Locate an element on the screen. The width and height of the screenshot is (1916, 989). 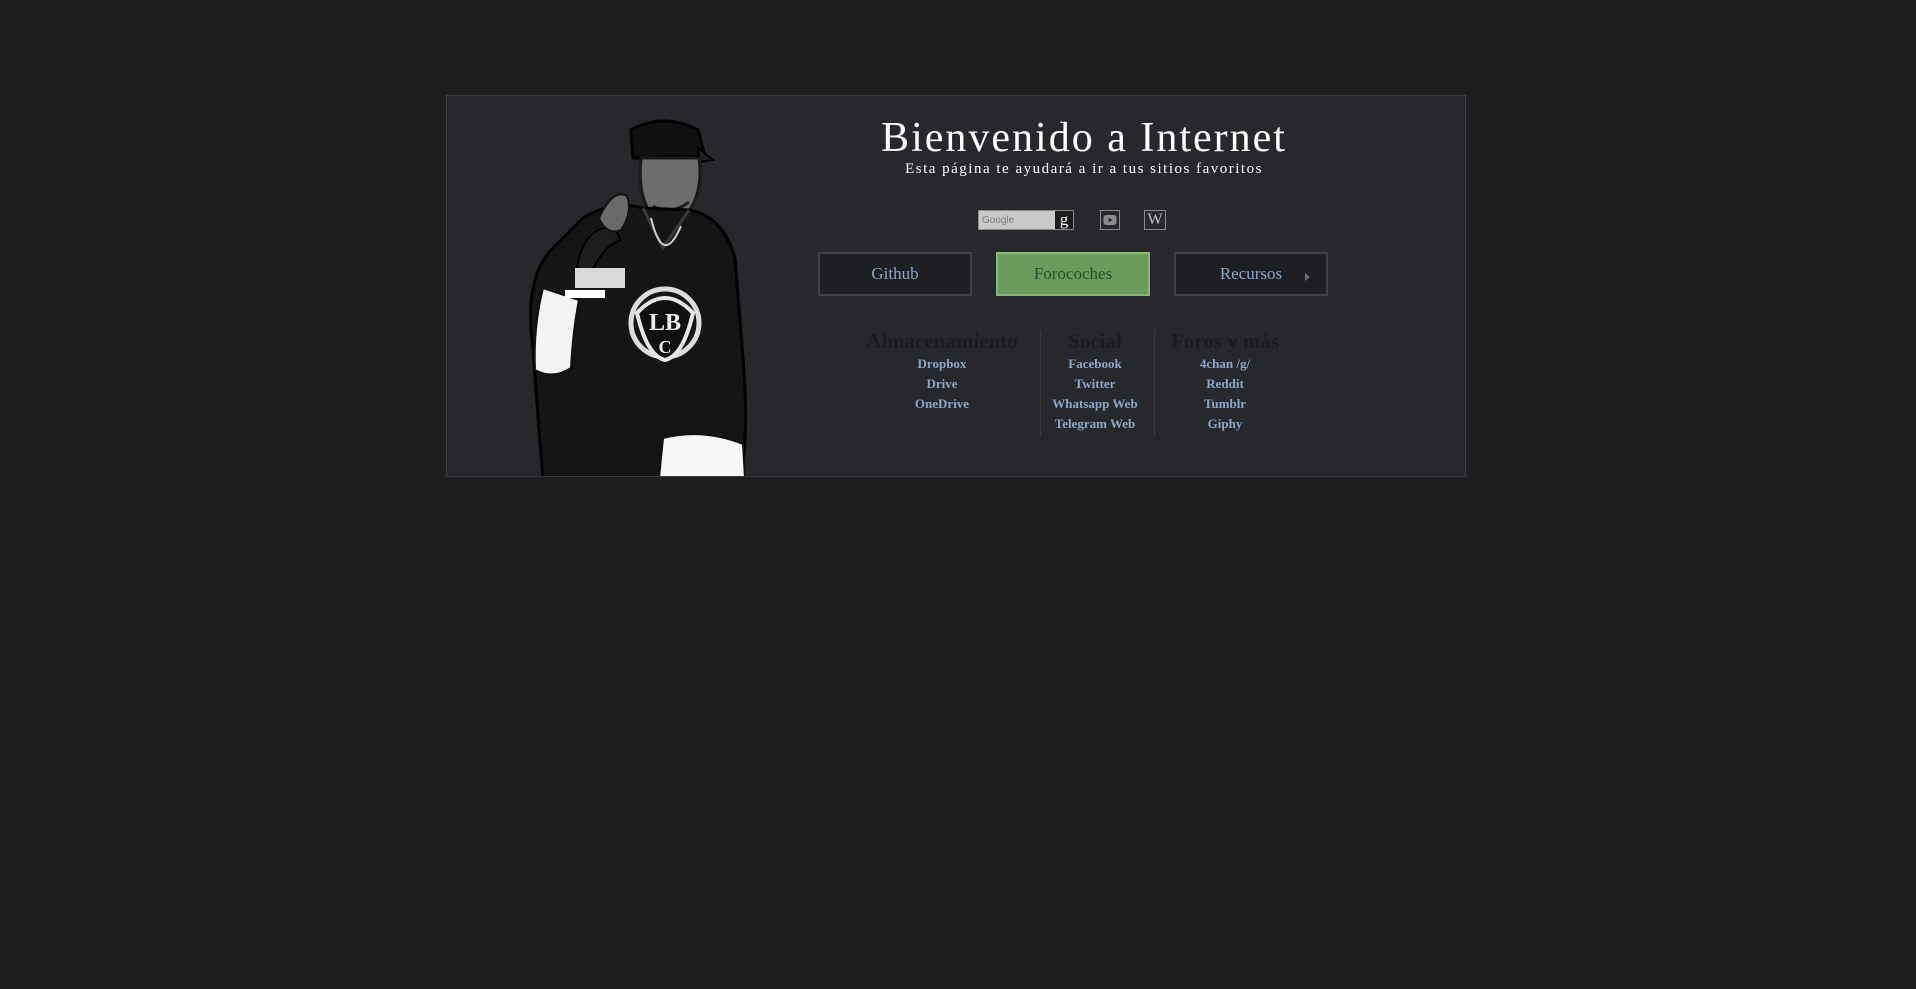
youtube-icon is located at coordinates (1110, 220).